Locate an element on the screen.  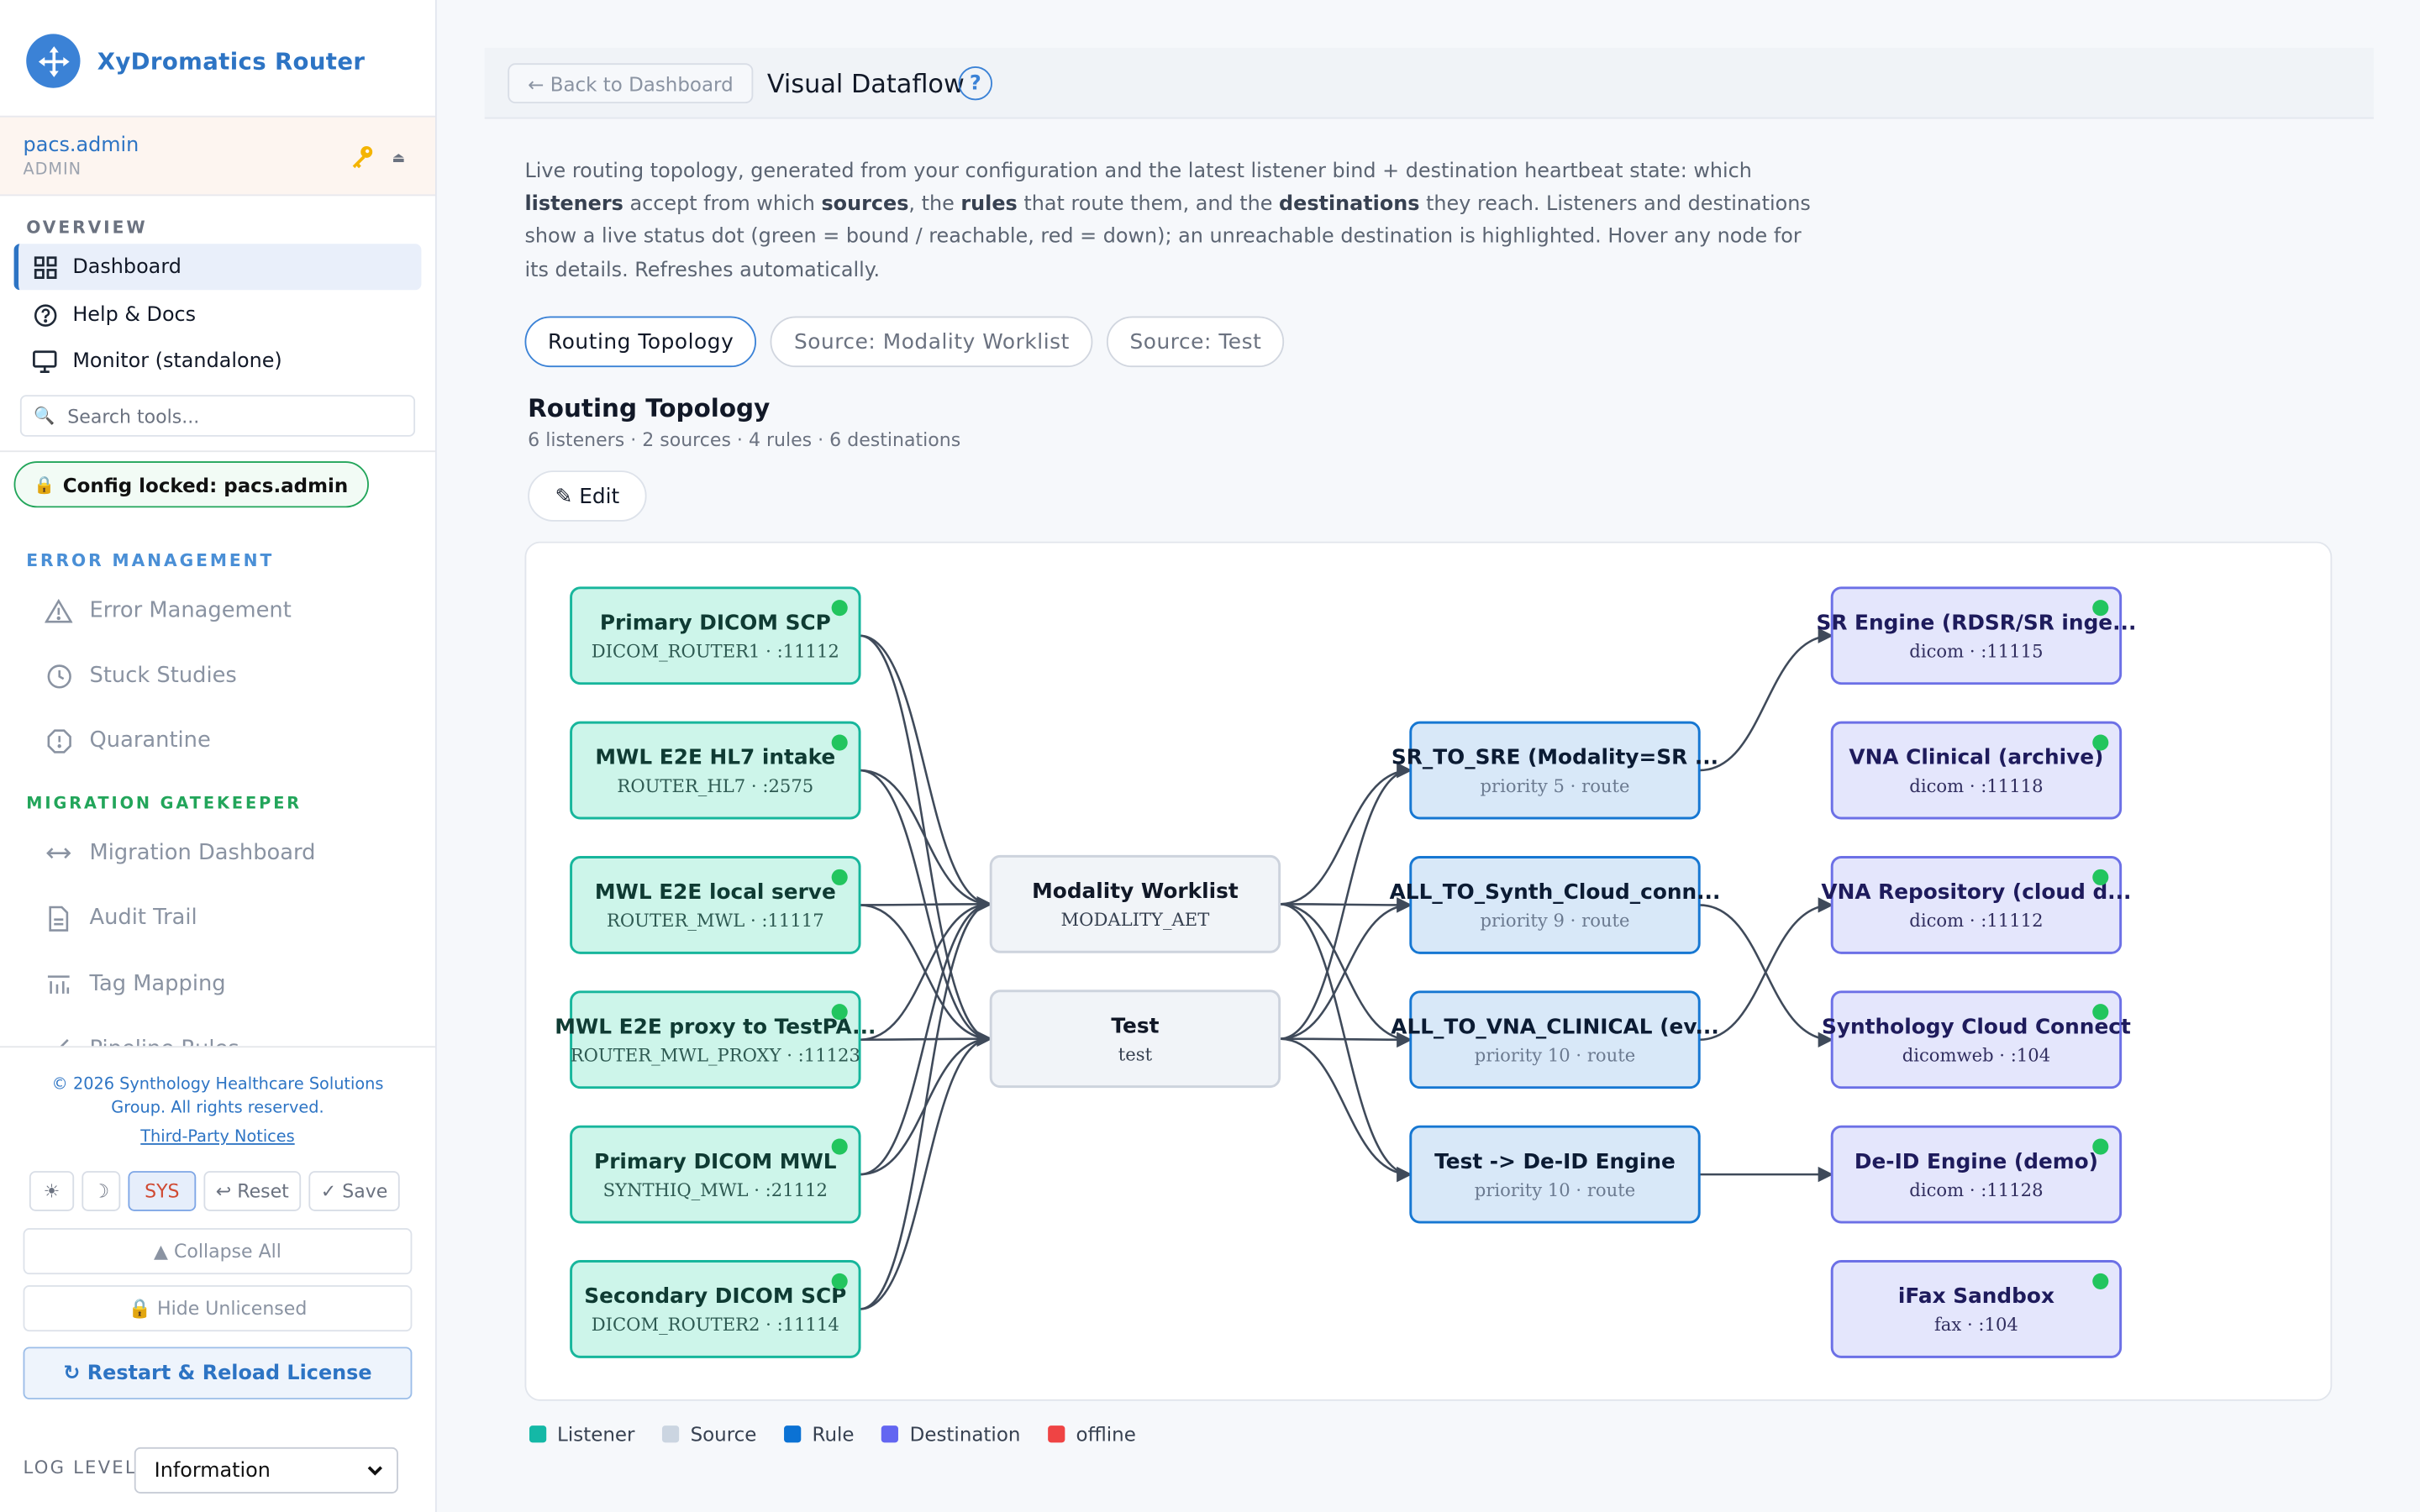
document-icon is located at coordinates (58, 918).